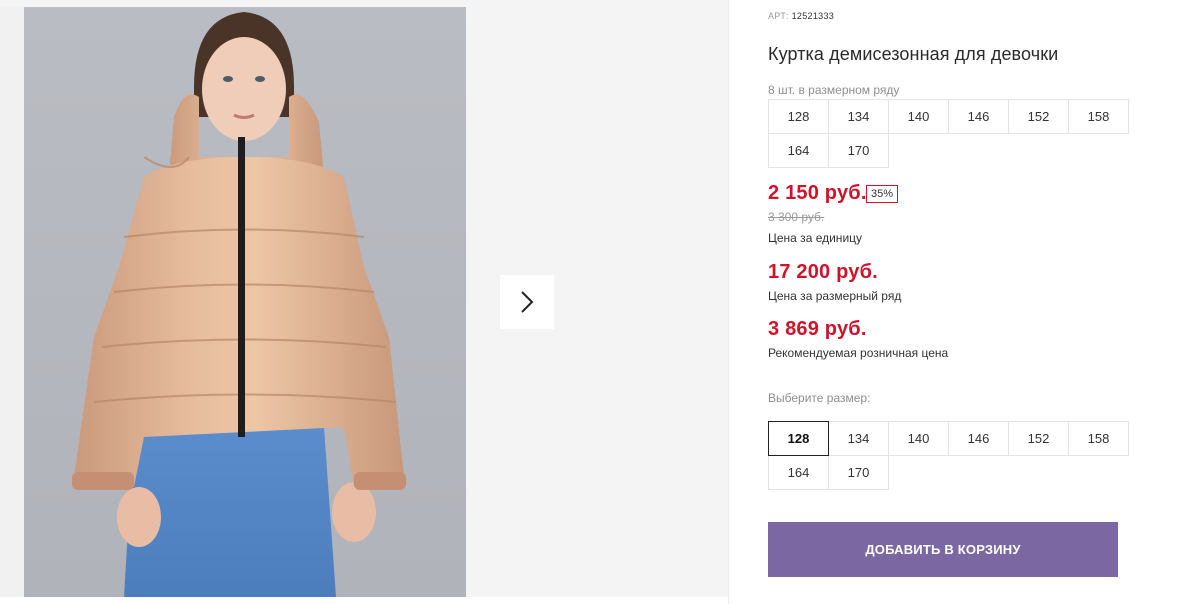  I want to click on pack-size-cell: 170, so click(858, 150).